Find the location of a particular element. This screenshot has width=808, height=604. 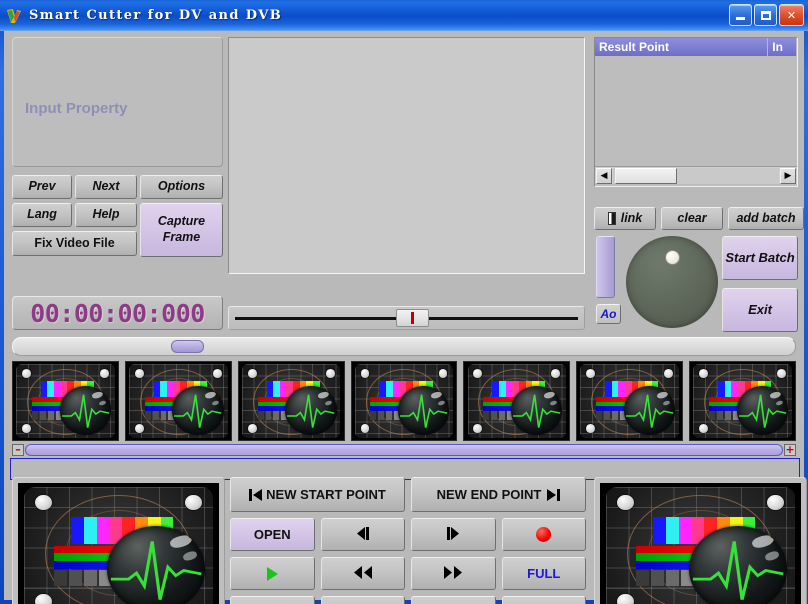

result-list-body is located at coordinates (696, 111).